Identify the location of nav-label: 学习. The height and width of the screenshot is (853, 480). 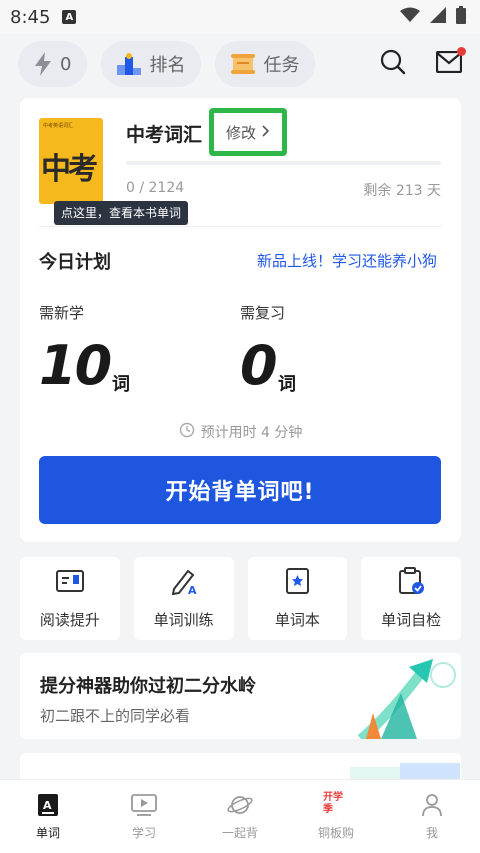
(143, 833).